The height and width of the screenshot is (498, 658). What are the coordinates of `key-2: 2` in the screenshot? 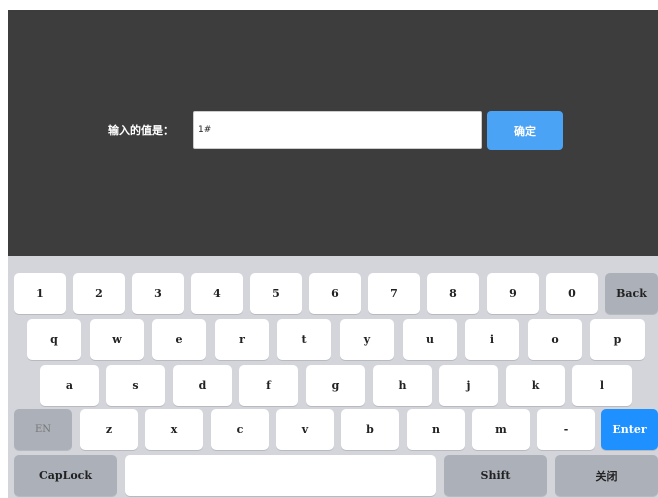 It's located at (99, 293).